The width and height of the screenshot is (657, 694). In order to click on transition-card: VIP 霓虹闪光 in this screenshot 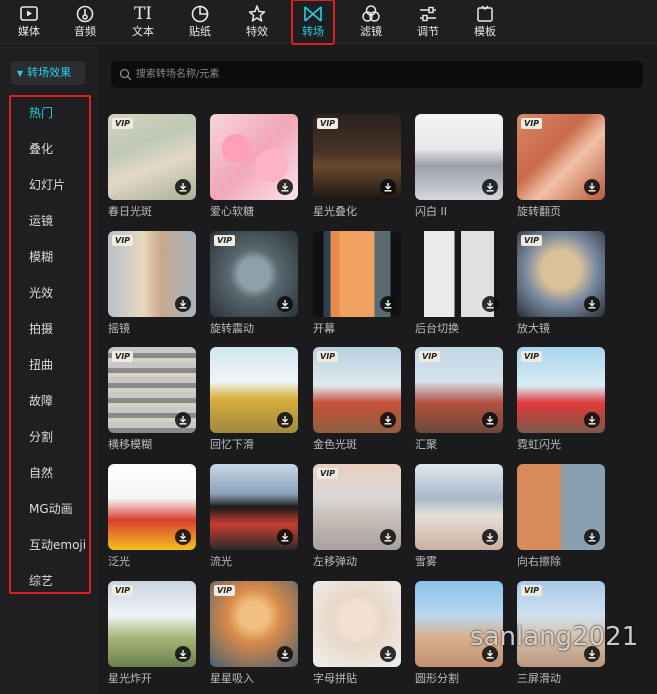, I will do `click(561, 399)`.